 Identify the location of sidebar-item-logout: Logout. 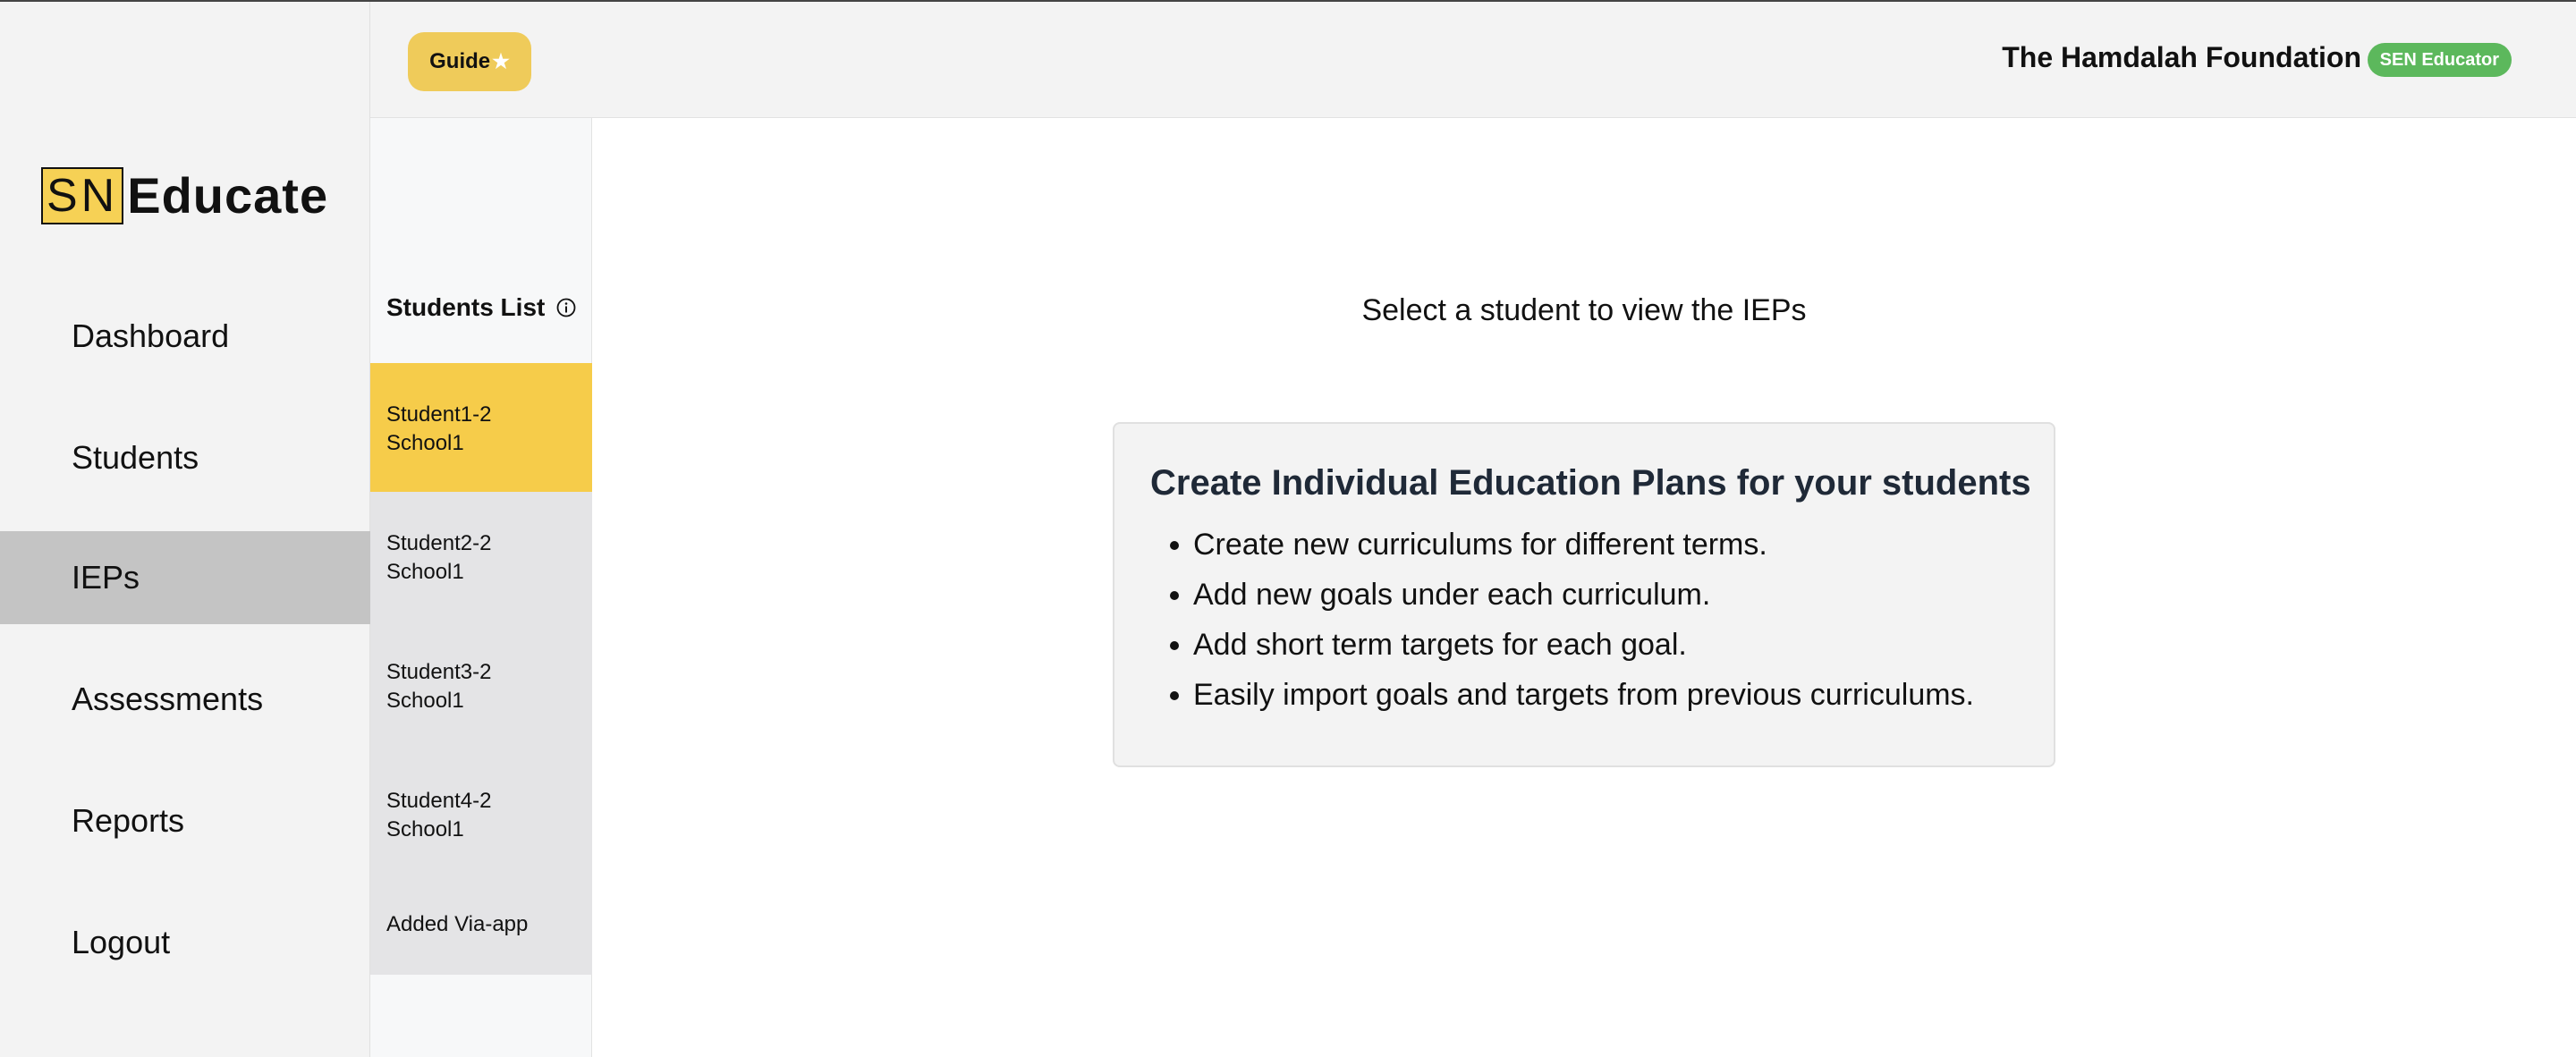
(185, 942).